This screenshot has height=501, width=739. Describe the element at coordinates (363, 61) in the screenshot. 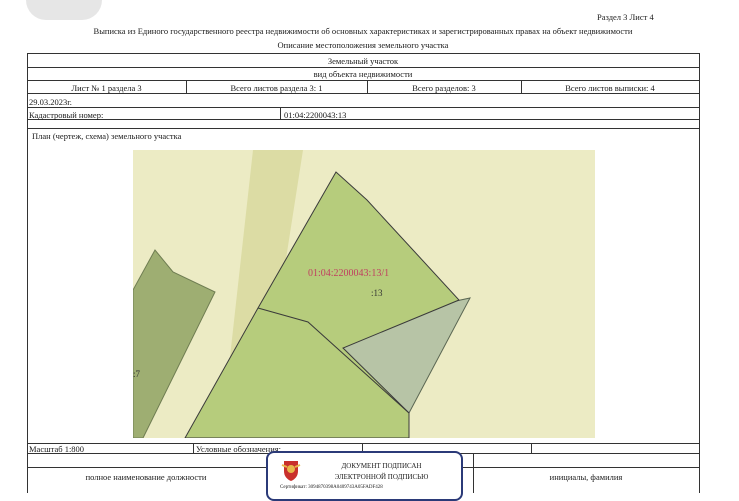

I see `object-type: Земельный участок` at that location.